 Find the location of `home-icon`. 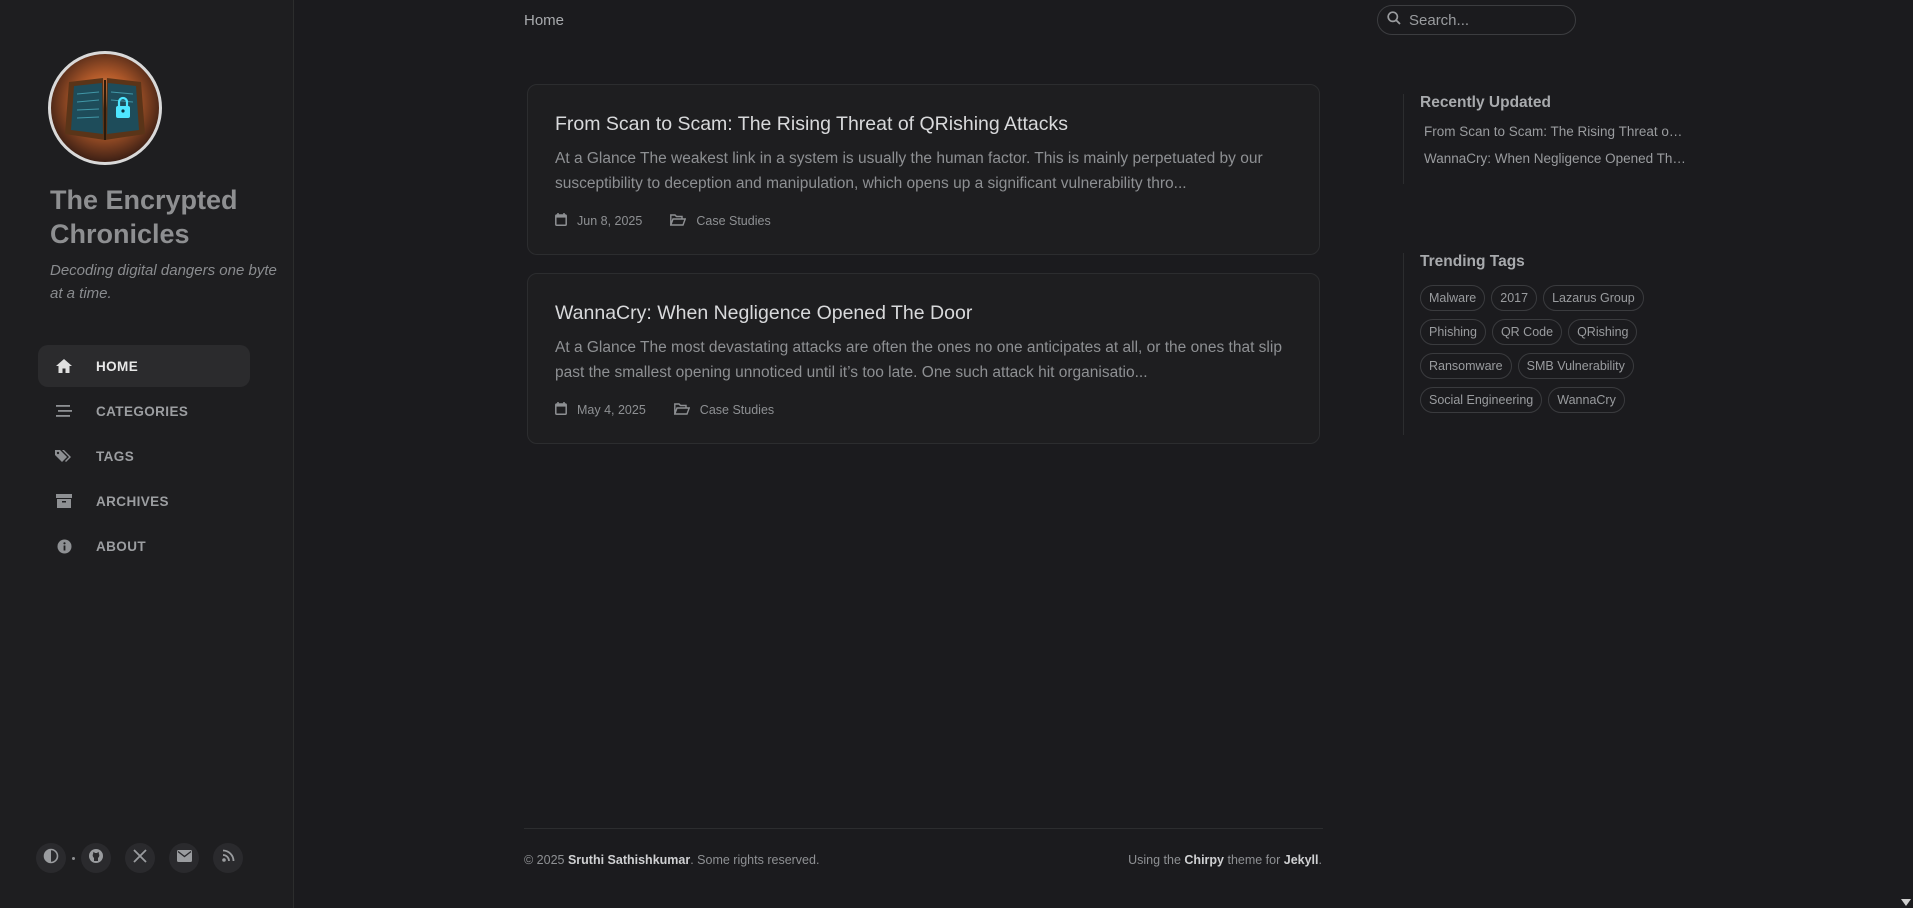

home-icon is located at coordinates (64, 366).